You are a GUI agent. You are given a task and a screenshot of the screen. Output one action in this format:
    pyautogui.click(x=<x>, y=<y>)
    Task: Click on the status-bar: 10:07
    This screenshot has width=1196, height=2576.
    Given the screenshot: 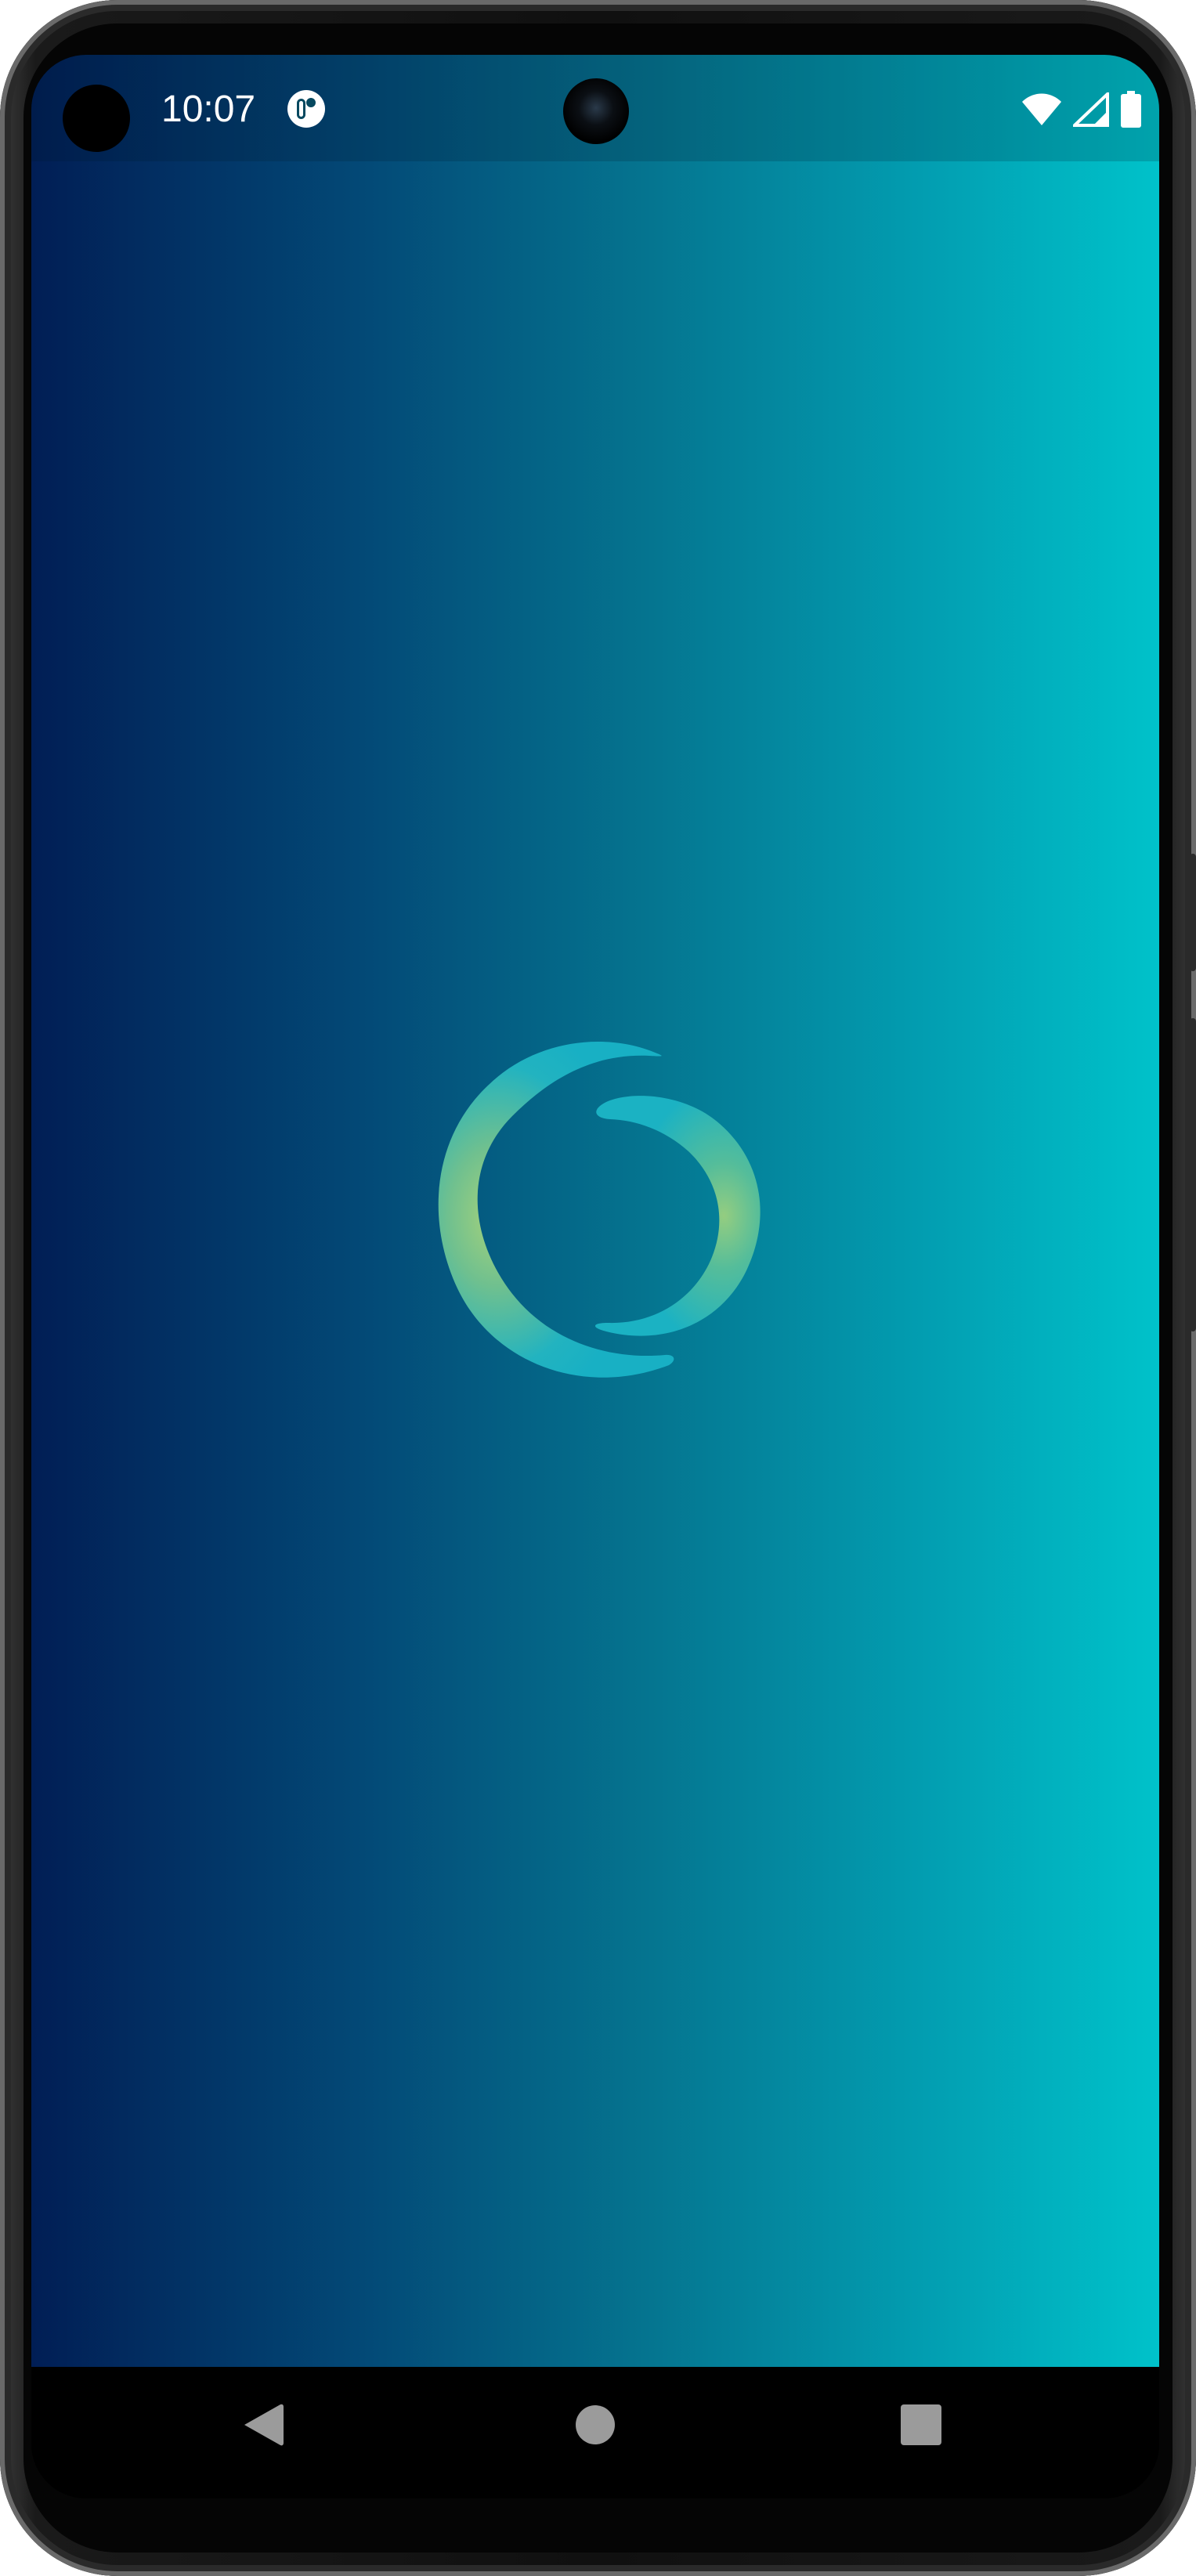 What is the action you would take?
    pyautogui.click(x=595, y=108)
    